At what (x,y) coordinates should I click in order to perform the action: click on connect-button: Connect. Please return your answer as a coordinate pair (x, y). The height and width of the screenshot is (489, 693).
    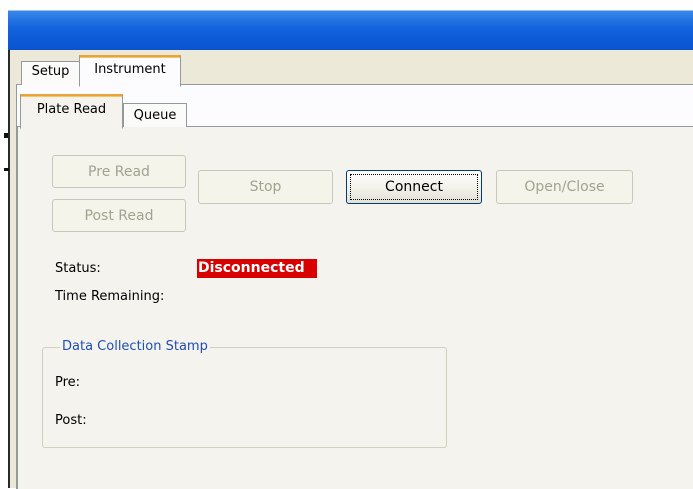
    Looking at the image, I should click on (414, 187).